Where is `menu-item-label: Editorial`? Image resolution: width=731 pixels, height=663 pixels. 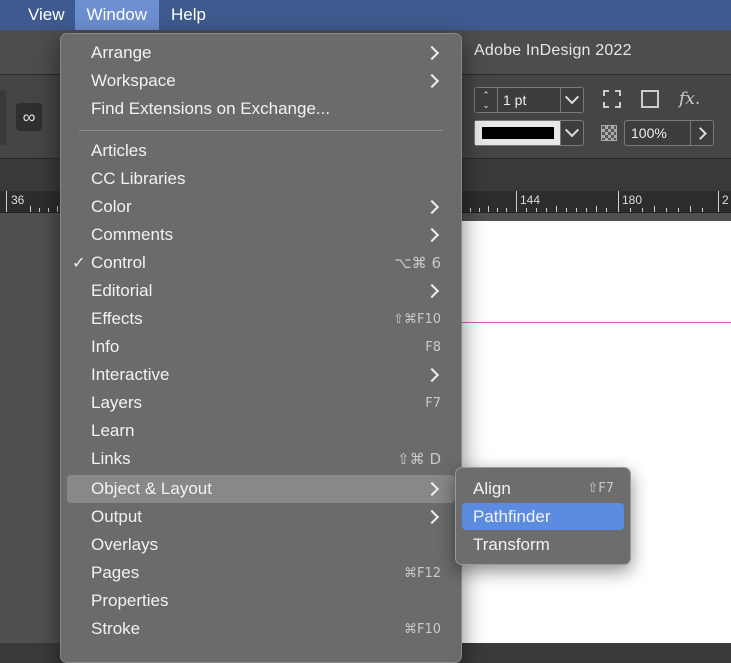
menu-item-label: Editorial is located at coordinates (122, 290).